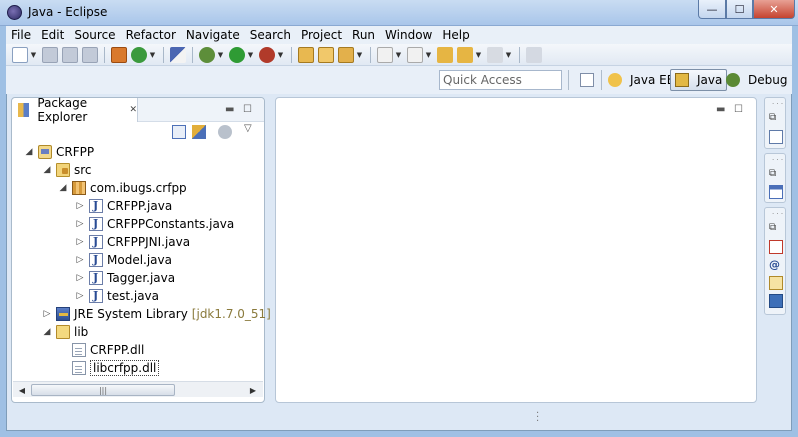 Image resolution: width=798 pixels, height=437 pixels. What do you see at coordinates (33, 55) in the screenshot?
I see `new-dropdown-arrow: ▼` at bounding box center [33, 55].